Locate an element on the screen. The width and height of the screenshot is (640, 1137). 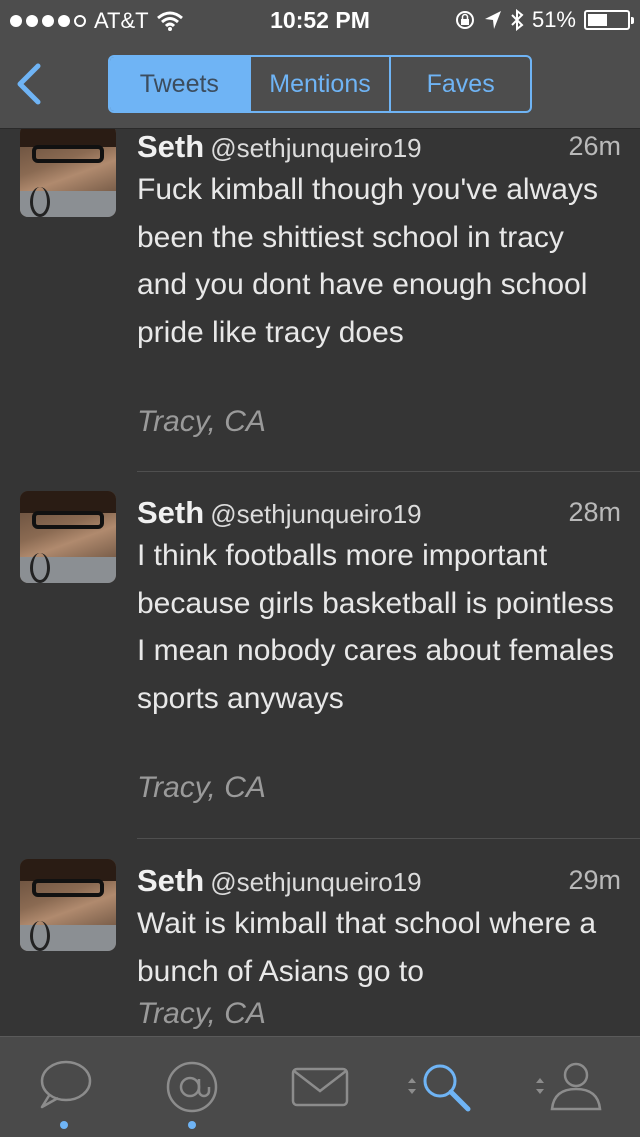
tab-profile is located at coordinates (568, 1087).